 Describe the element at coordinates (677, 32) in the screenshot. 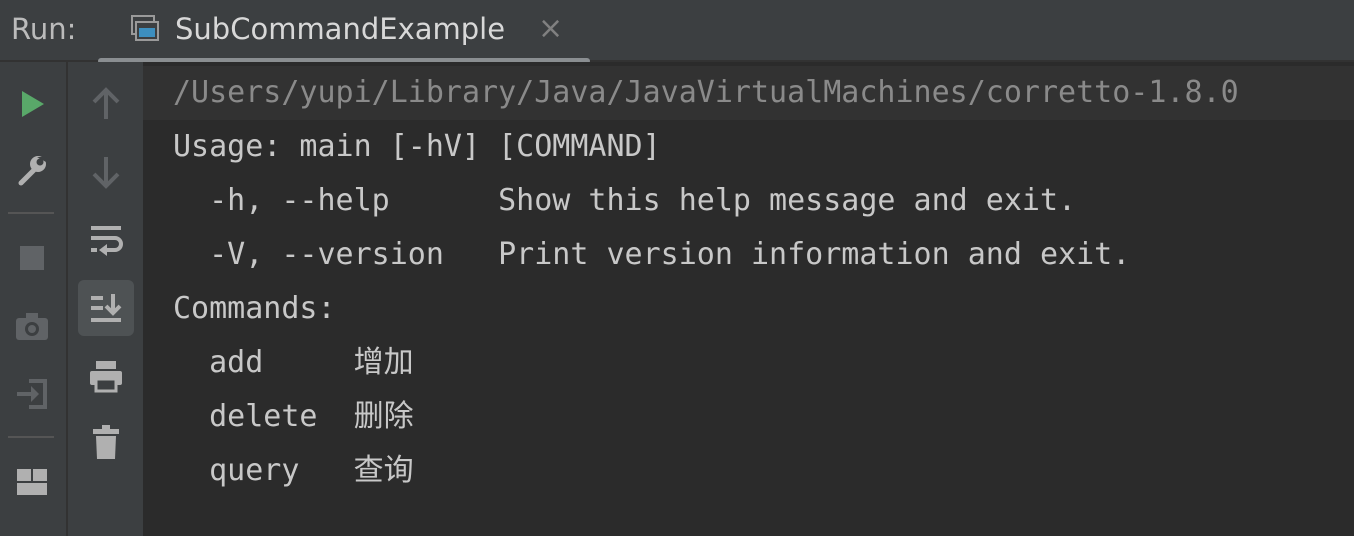

I see `run-tool-window-header: Run: SubCommandExample ×` at that location.